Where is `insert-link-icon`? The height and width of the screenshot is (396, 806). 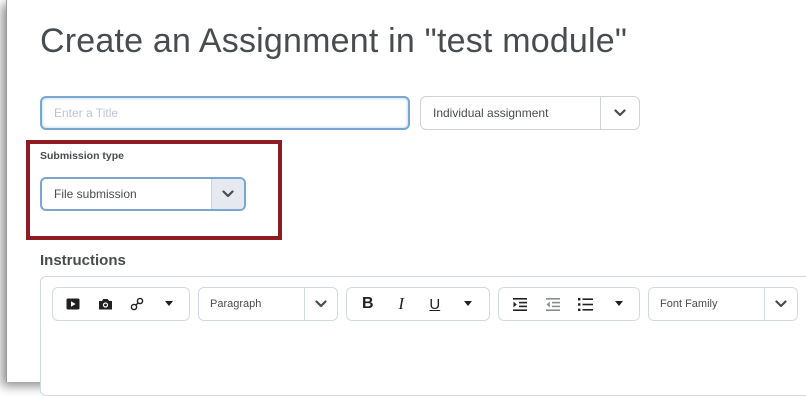
insert-link-icon is located at coordinates (137, 304).